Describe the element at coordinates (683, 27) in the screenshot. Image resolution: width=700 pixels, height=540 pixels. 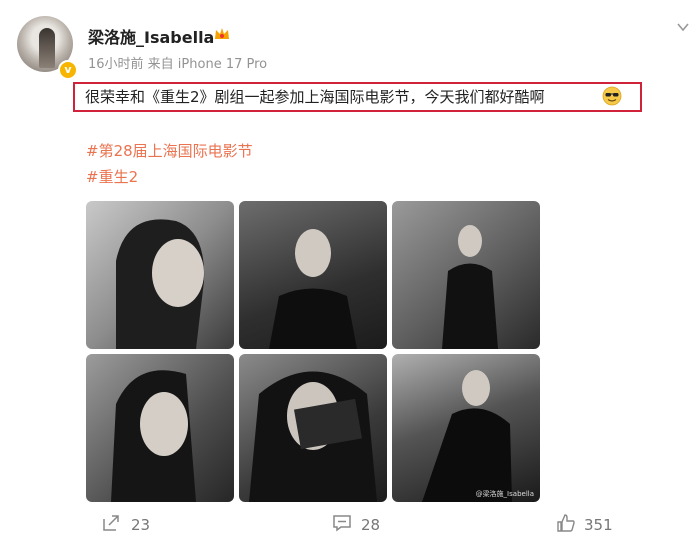
I see `chevron-down-icon` at that location.